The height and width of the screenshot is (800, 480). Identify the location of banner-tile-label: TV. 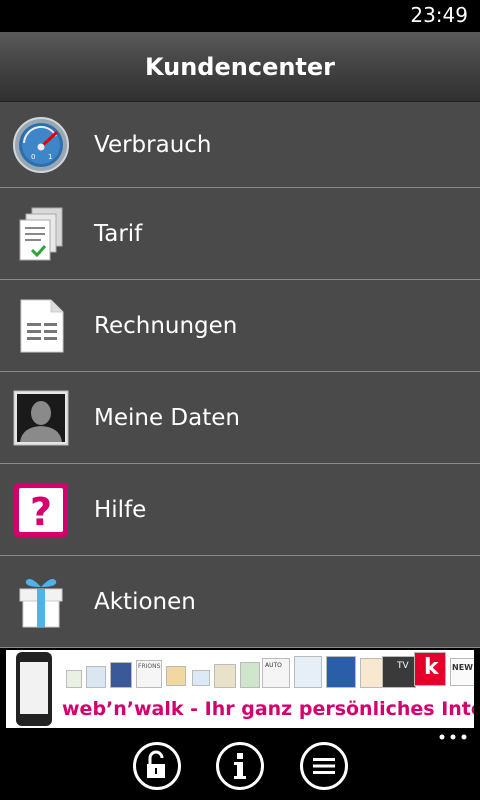
(403, 666).